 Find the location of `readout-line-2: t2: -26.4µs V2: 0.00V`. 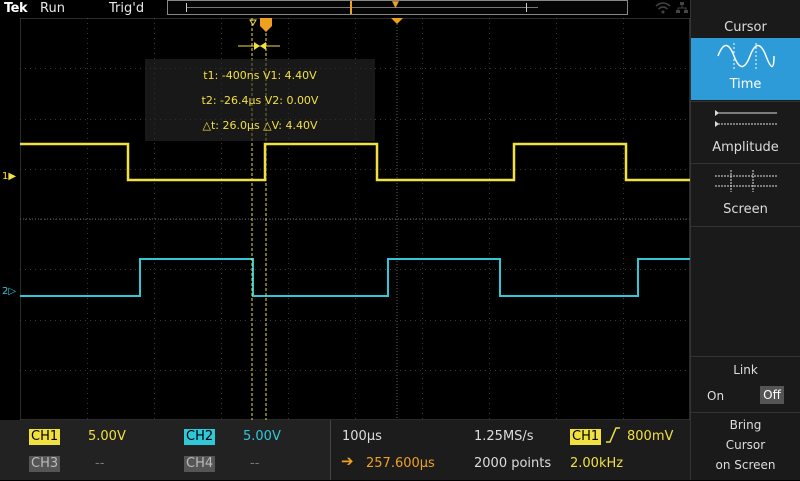

readout-line-2: t2: -26.4µs V2: 0.00V is located at coordinates (260, 100).